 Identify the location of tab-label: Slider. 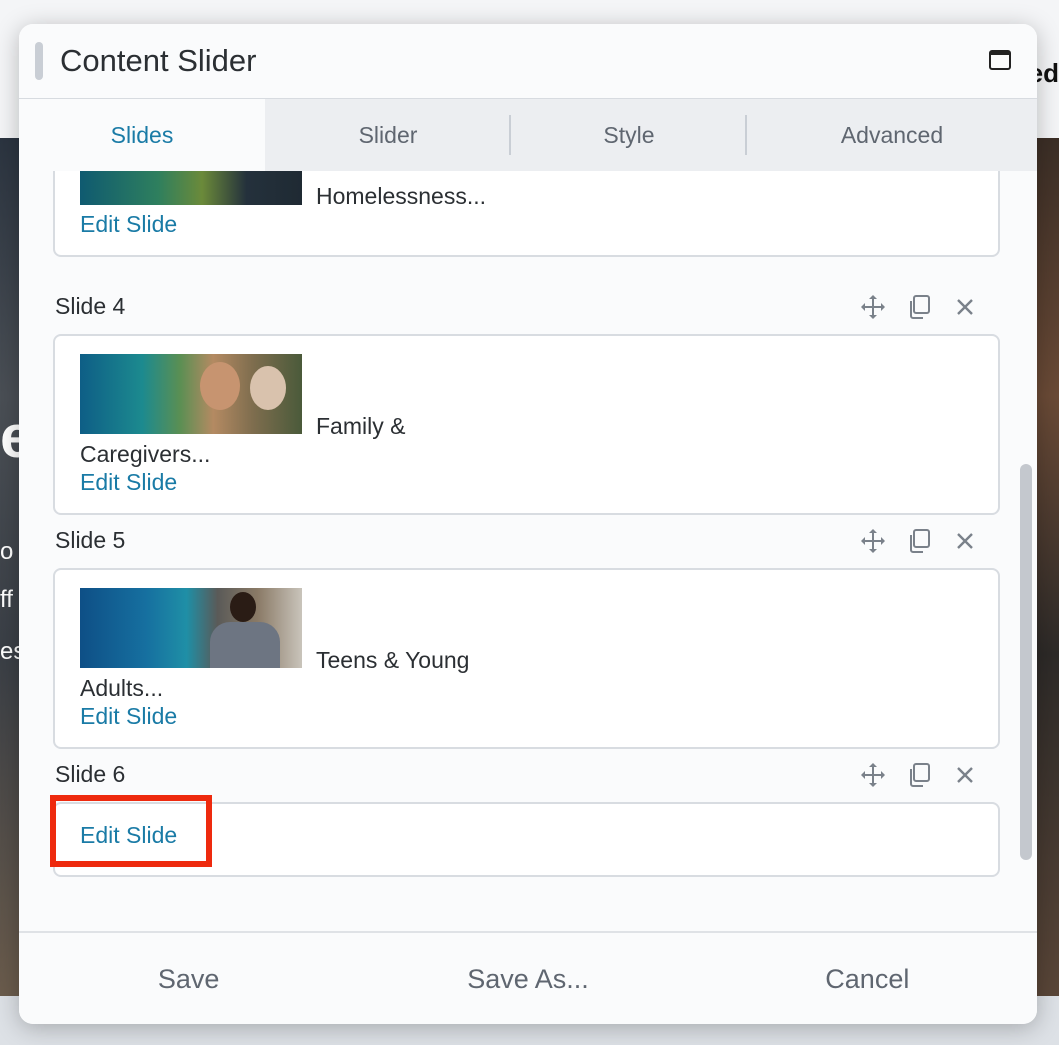
(388, 135).